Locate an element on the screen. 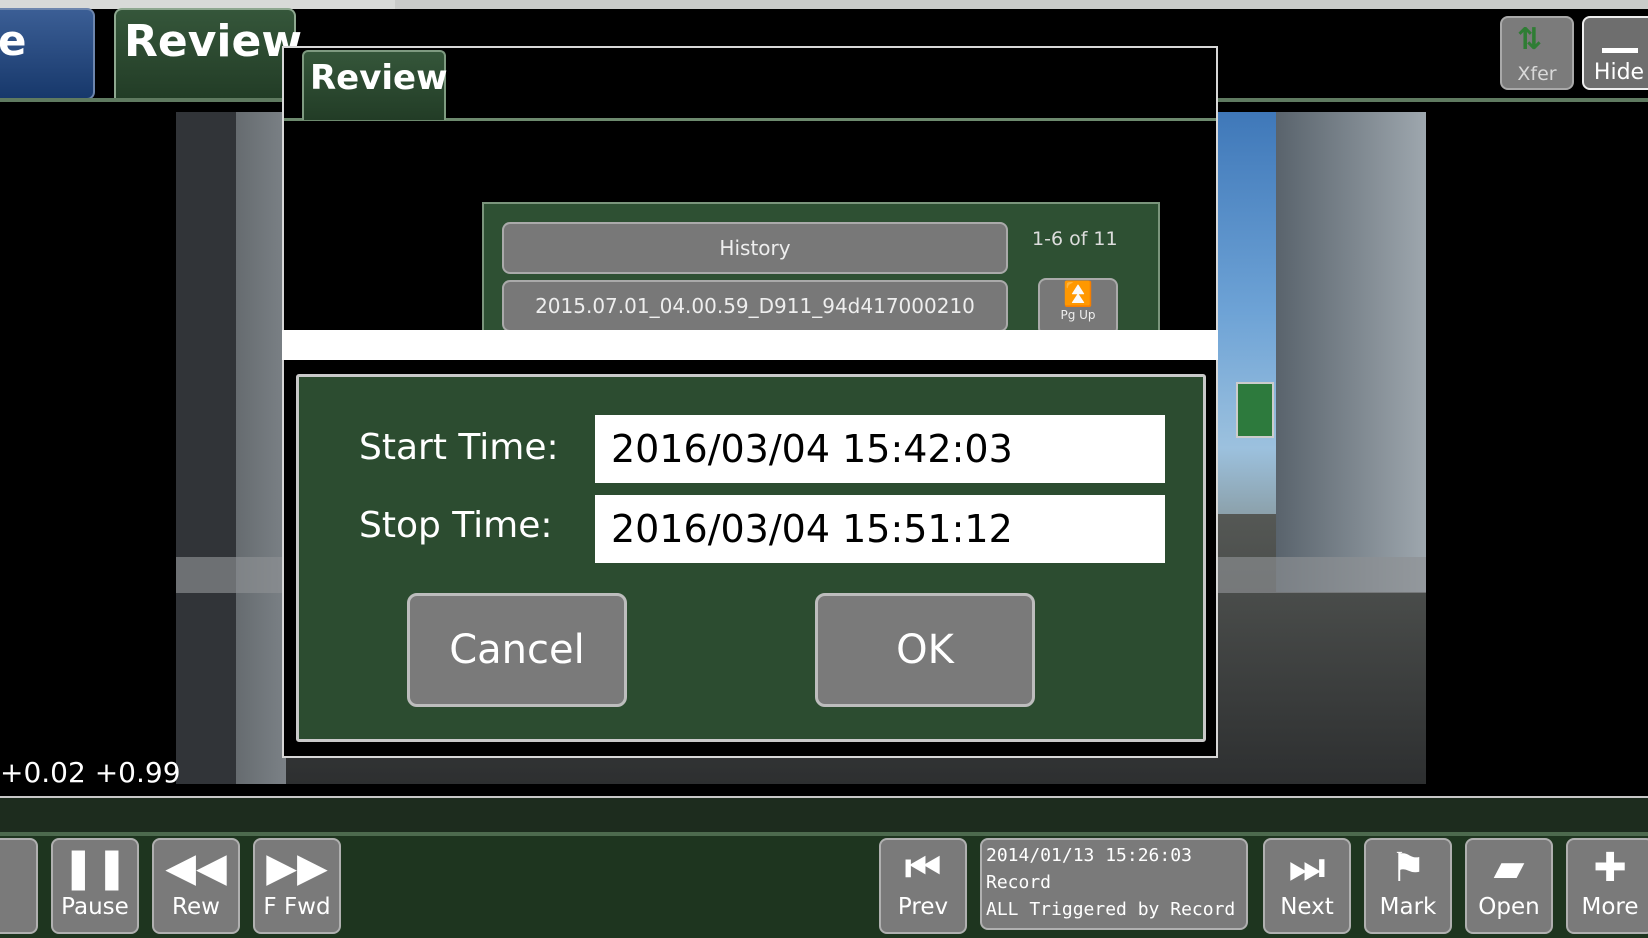  next-button: ⏭ Next is located at coordinates (1307, 886).